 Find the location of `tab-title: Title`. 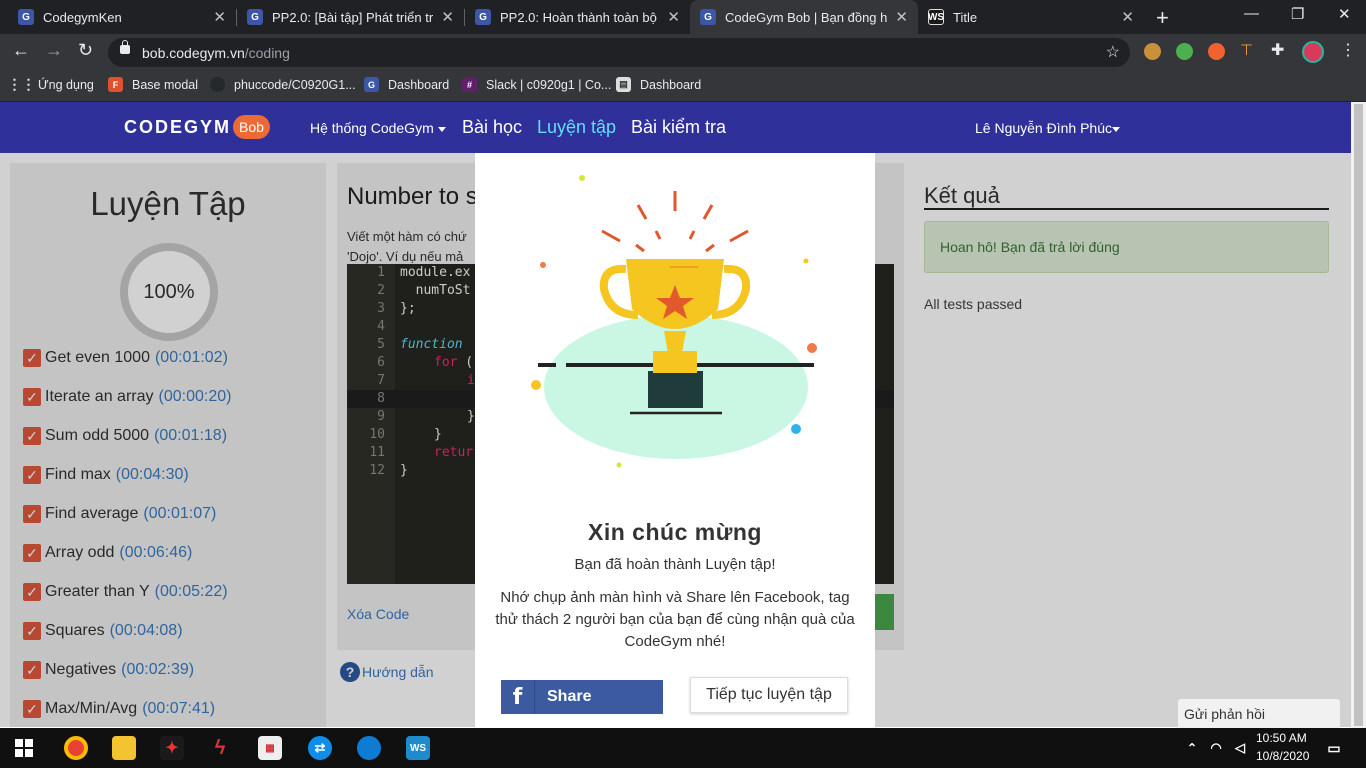

tab-title: Title is located at coordinates (965, 17).